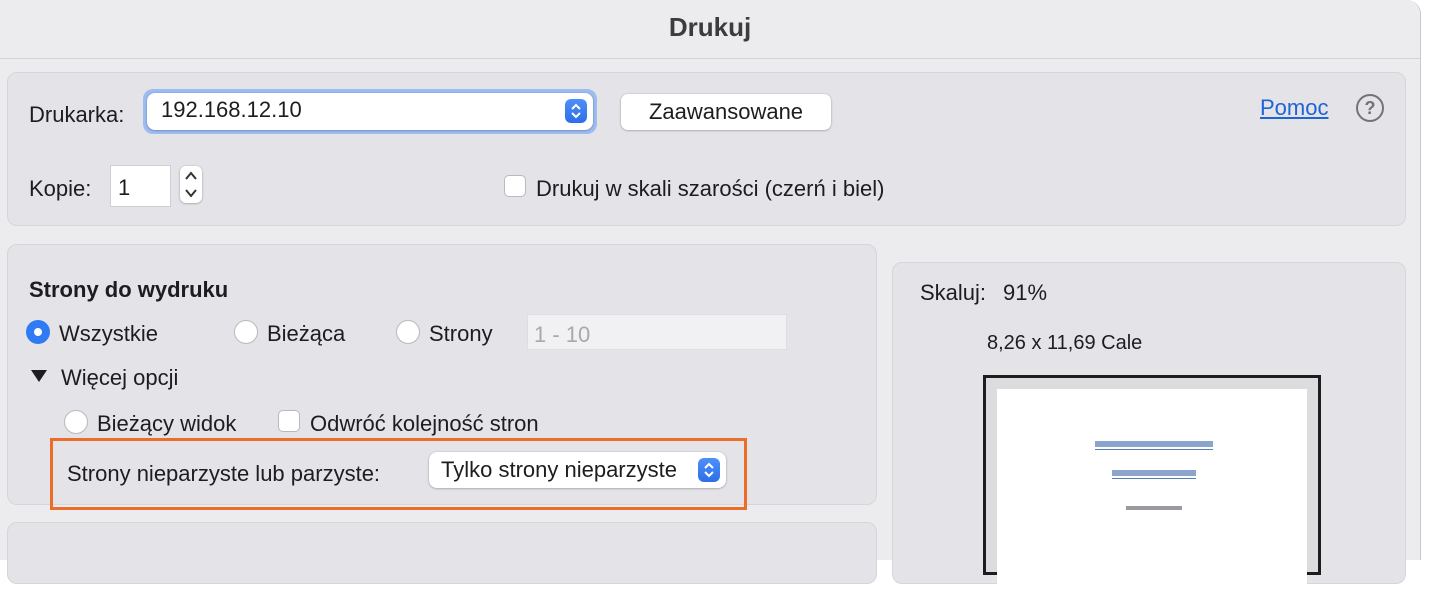 The height and width of the screenshot is (589, 1438). What do you see at coordinates (1294, 108) in the screenshot?
I see `help-link: Pomoc` at bounding box center [1294, 108].